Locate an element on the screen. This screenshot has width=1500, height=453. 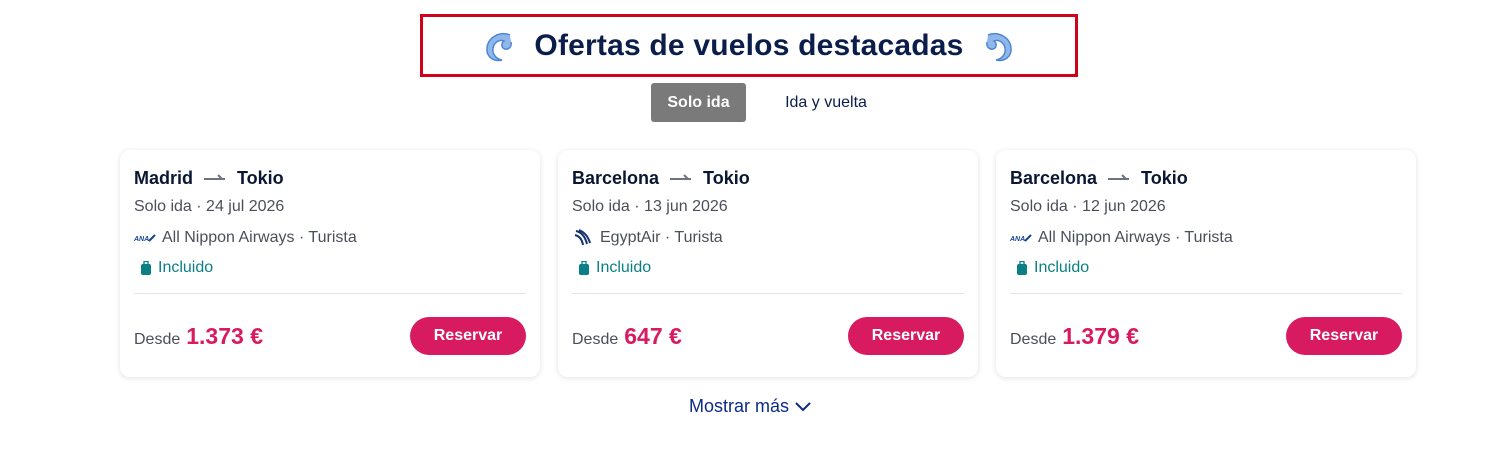
trip-type-tabs: Solo ida Ida y vuelta is located at coordinates (778, 102).